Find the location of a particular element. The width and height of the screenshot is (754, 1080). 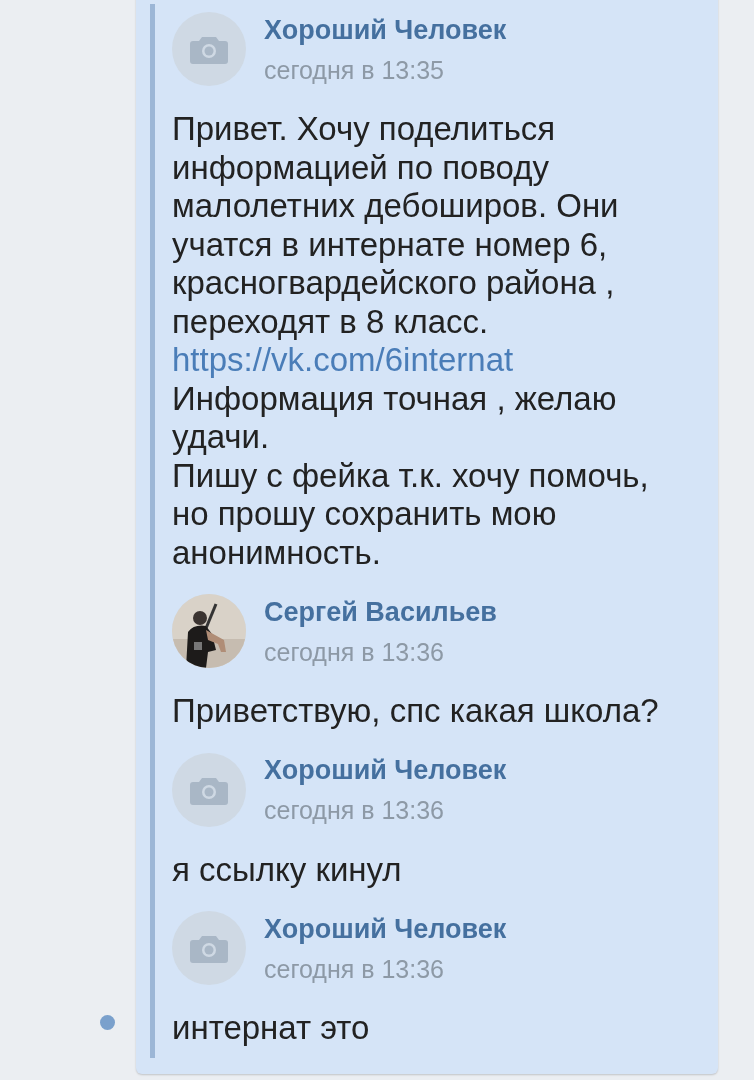

message-text: я ссылку кинул is located at coordinates (287, 869).